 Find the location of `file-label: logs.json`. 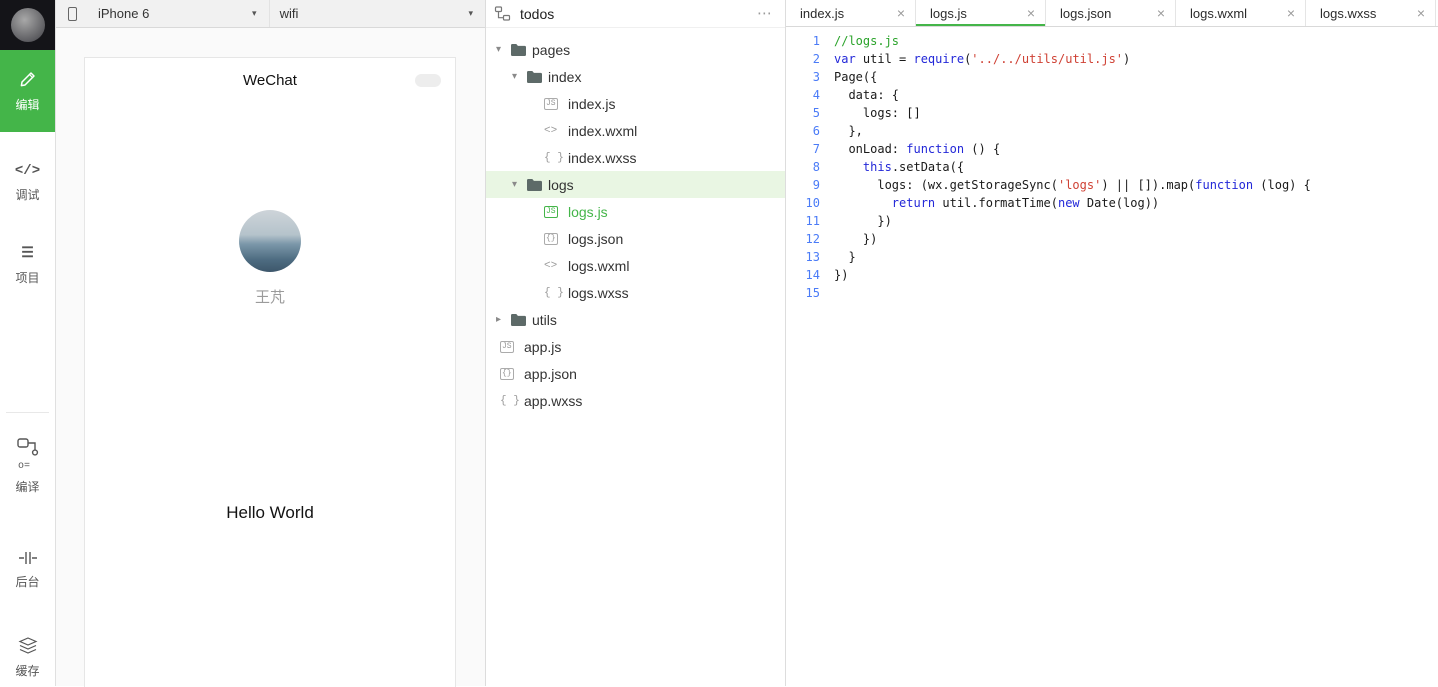

file-label: logs.json is located at coordinates (596, 238).